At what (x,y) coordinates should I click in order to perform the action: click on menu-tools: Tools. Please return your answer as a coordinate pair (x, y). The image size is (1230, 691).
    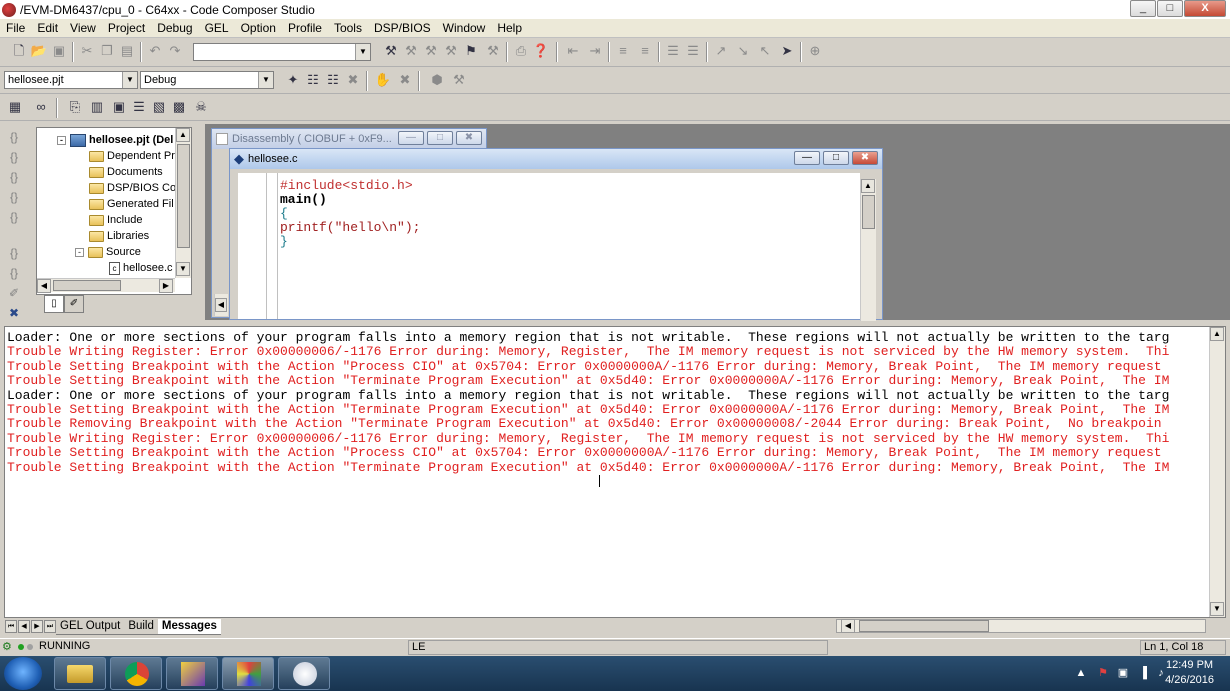
    Looking at the image, I should click on (348, 28).